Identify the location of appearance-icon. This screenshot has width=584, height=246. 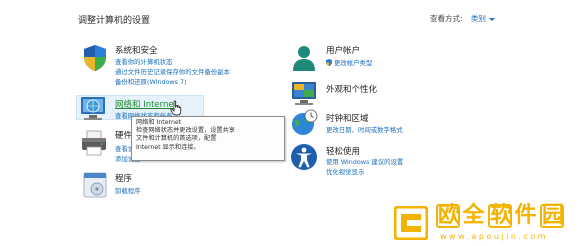
(304, 93).